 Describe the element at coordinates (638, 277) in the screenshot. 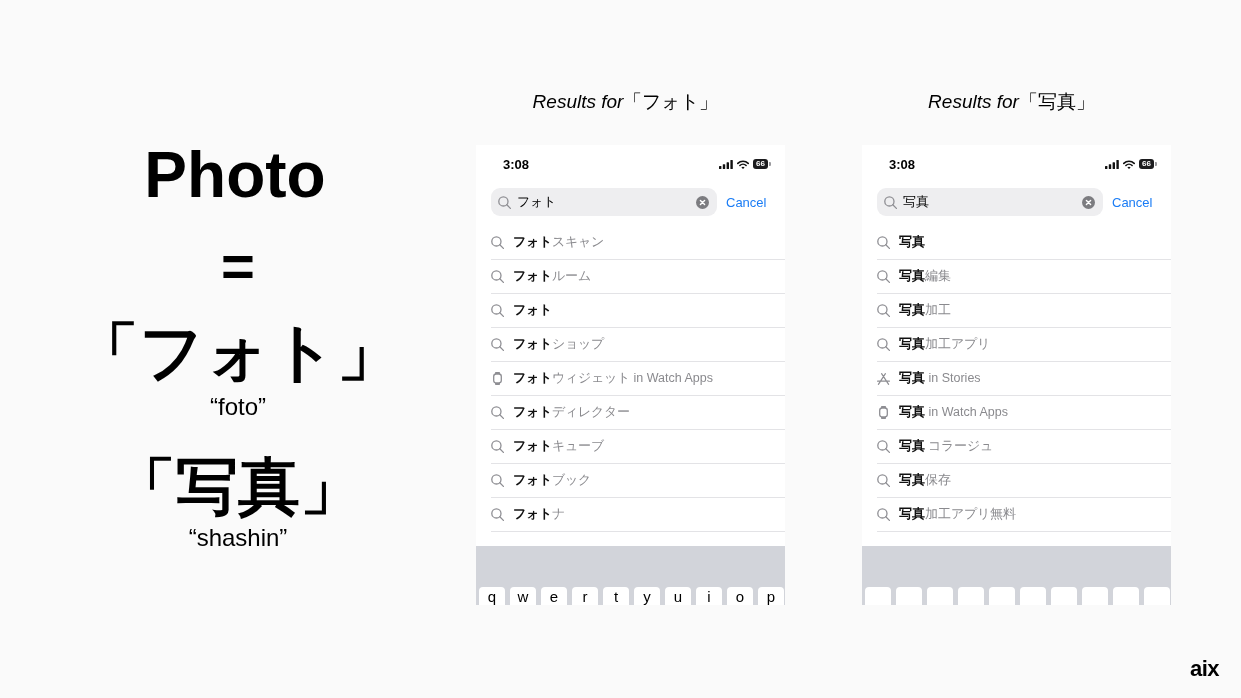

I see `suggestion-item: フォト ルーム` at that location.